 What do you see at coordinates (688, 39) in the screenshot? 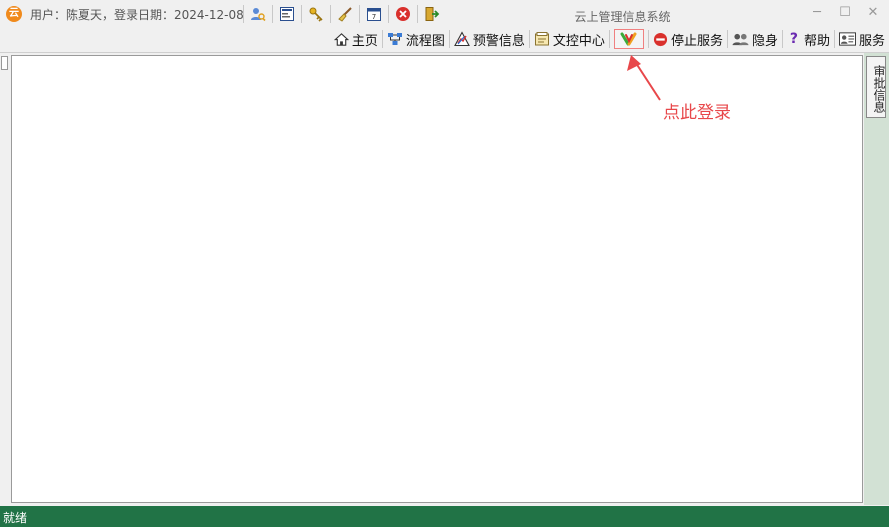
I see `stop-service-button: 停止服务` at bounding box center [688, 39].